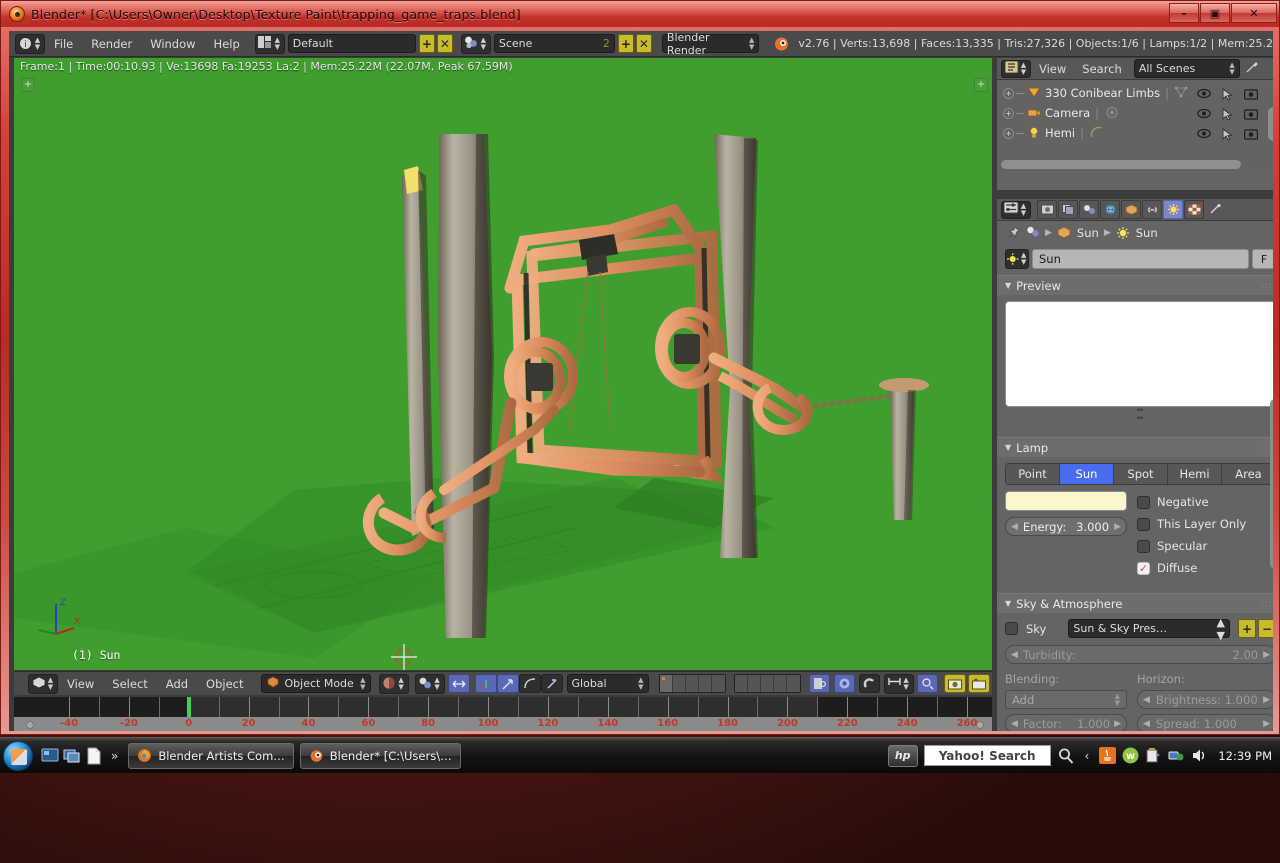  What do you see at coordinates (507, 683) in the screenshot?
I see `rotate-manipulator-button` at bounding box center [507, 683].